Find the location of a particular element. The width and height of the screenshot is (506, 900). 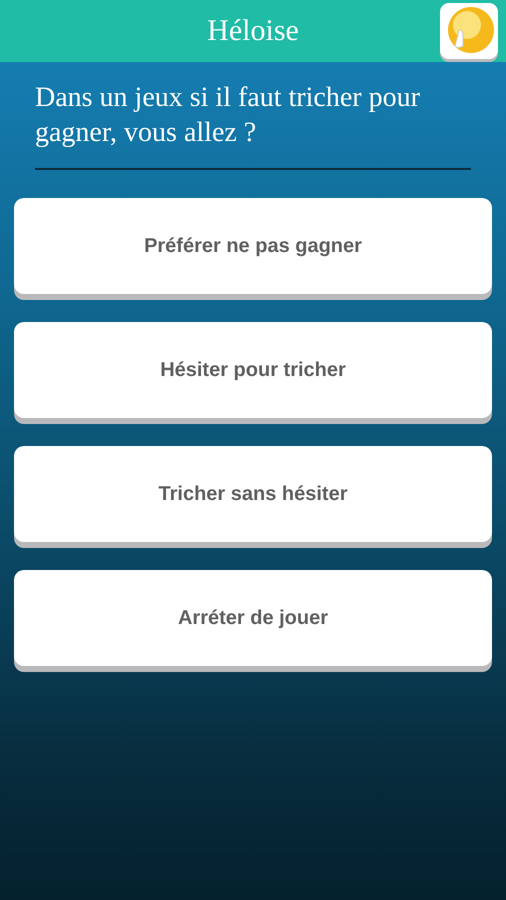

emoji-icon is located at coordinates (469, 31).